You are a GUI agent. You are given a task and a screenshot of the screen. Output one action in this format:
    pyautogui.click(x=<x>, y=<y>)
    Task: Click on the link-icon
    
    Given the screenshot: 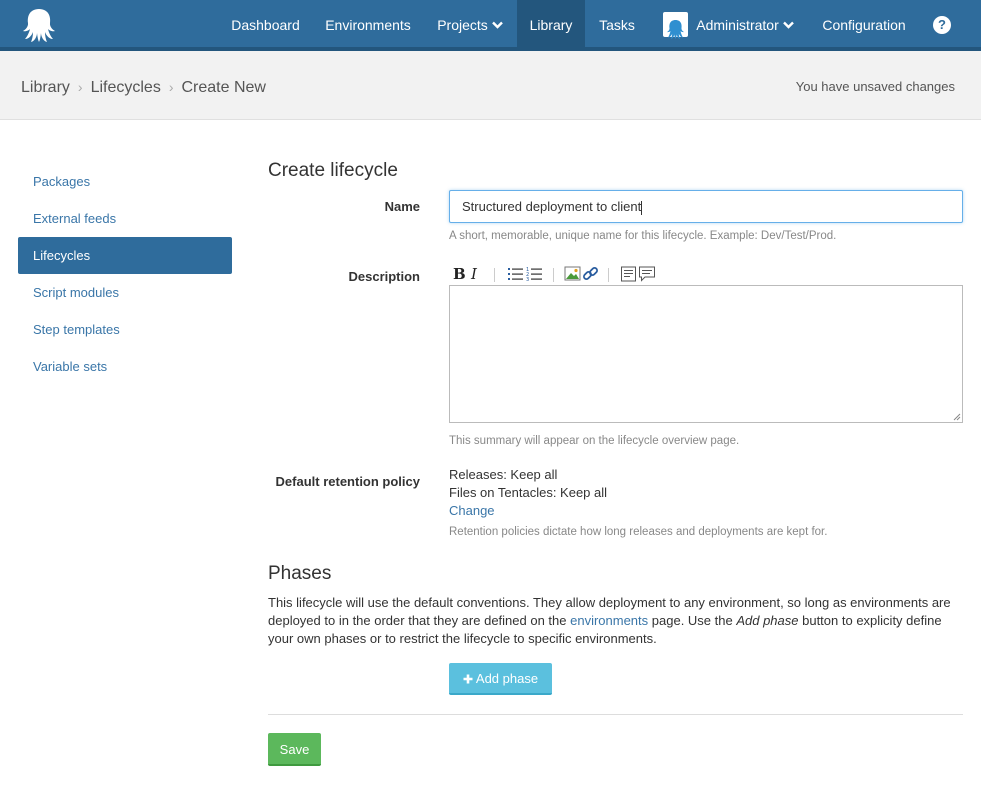 What is the action you would take?
    pyautogui.click(x=590, y=274)
    